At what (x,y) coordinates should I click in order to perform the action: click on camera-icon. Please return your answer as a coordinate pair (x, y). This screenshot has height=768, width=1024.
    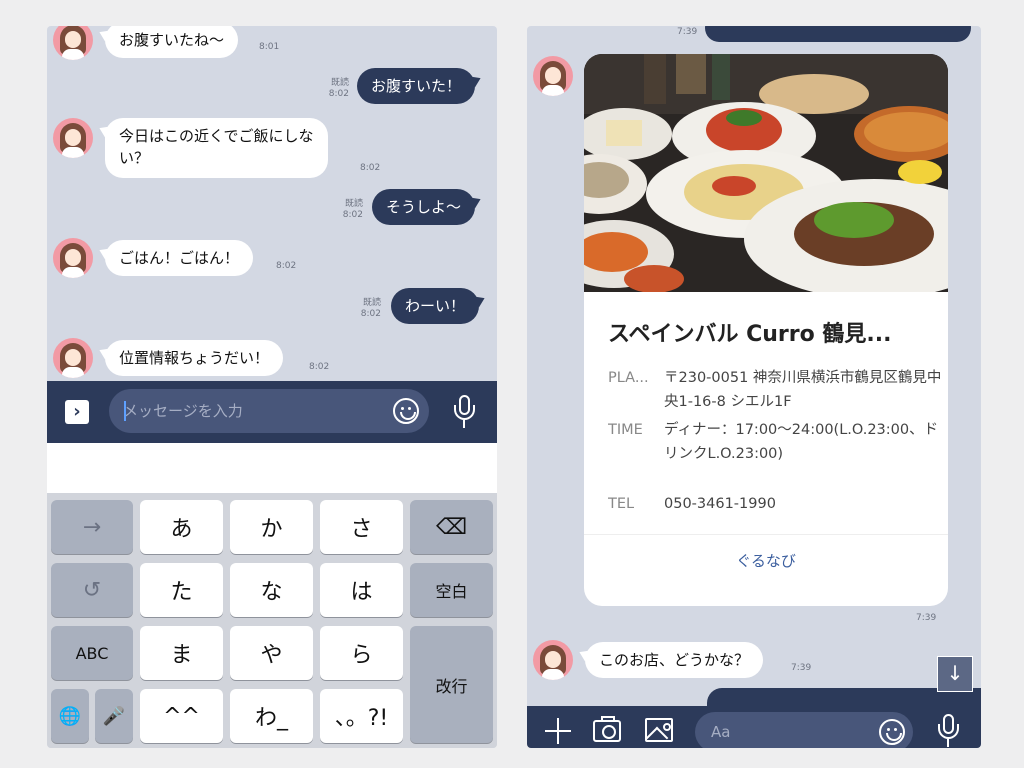
    Looking at the image, I should click on (607, 729).